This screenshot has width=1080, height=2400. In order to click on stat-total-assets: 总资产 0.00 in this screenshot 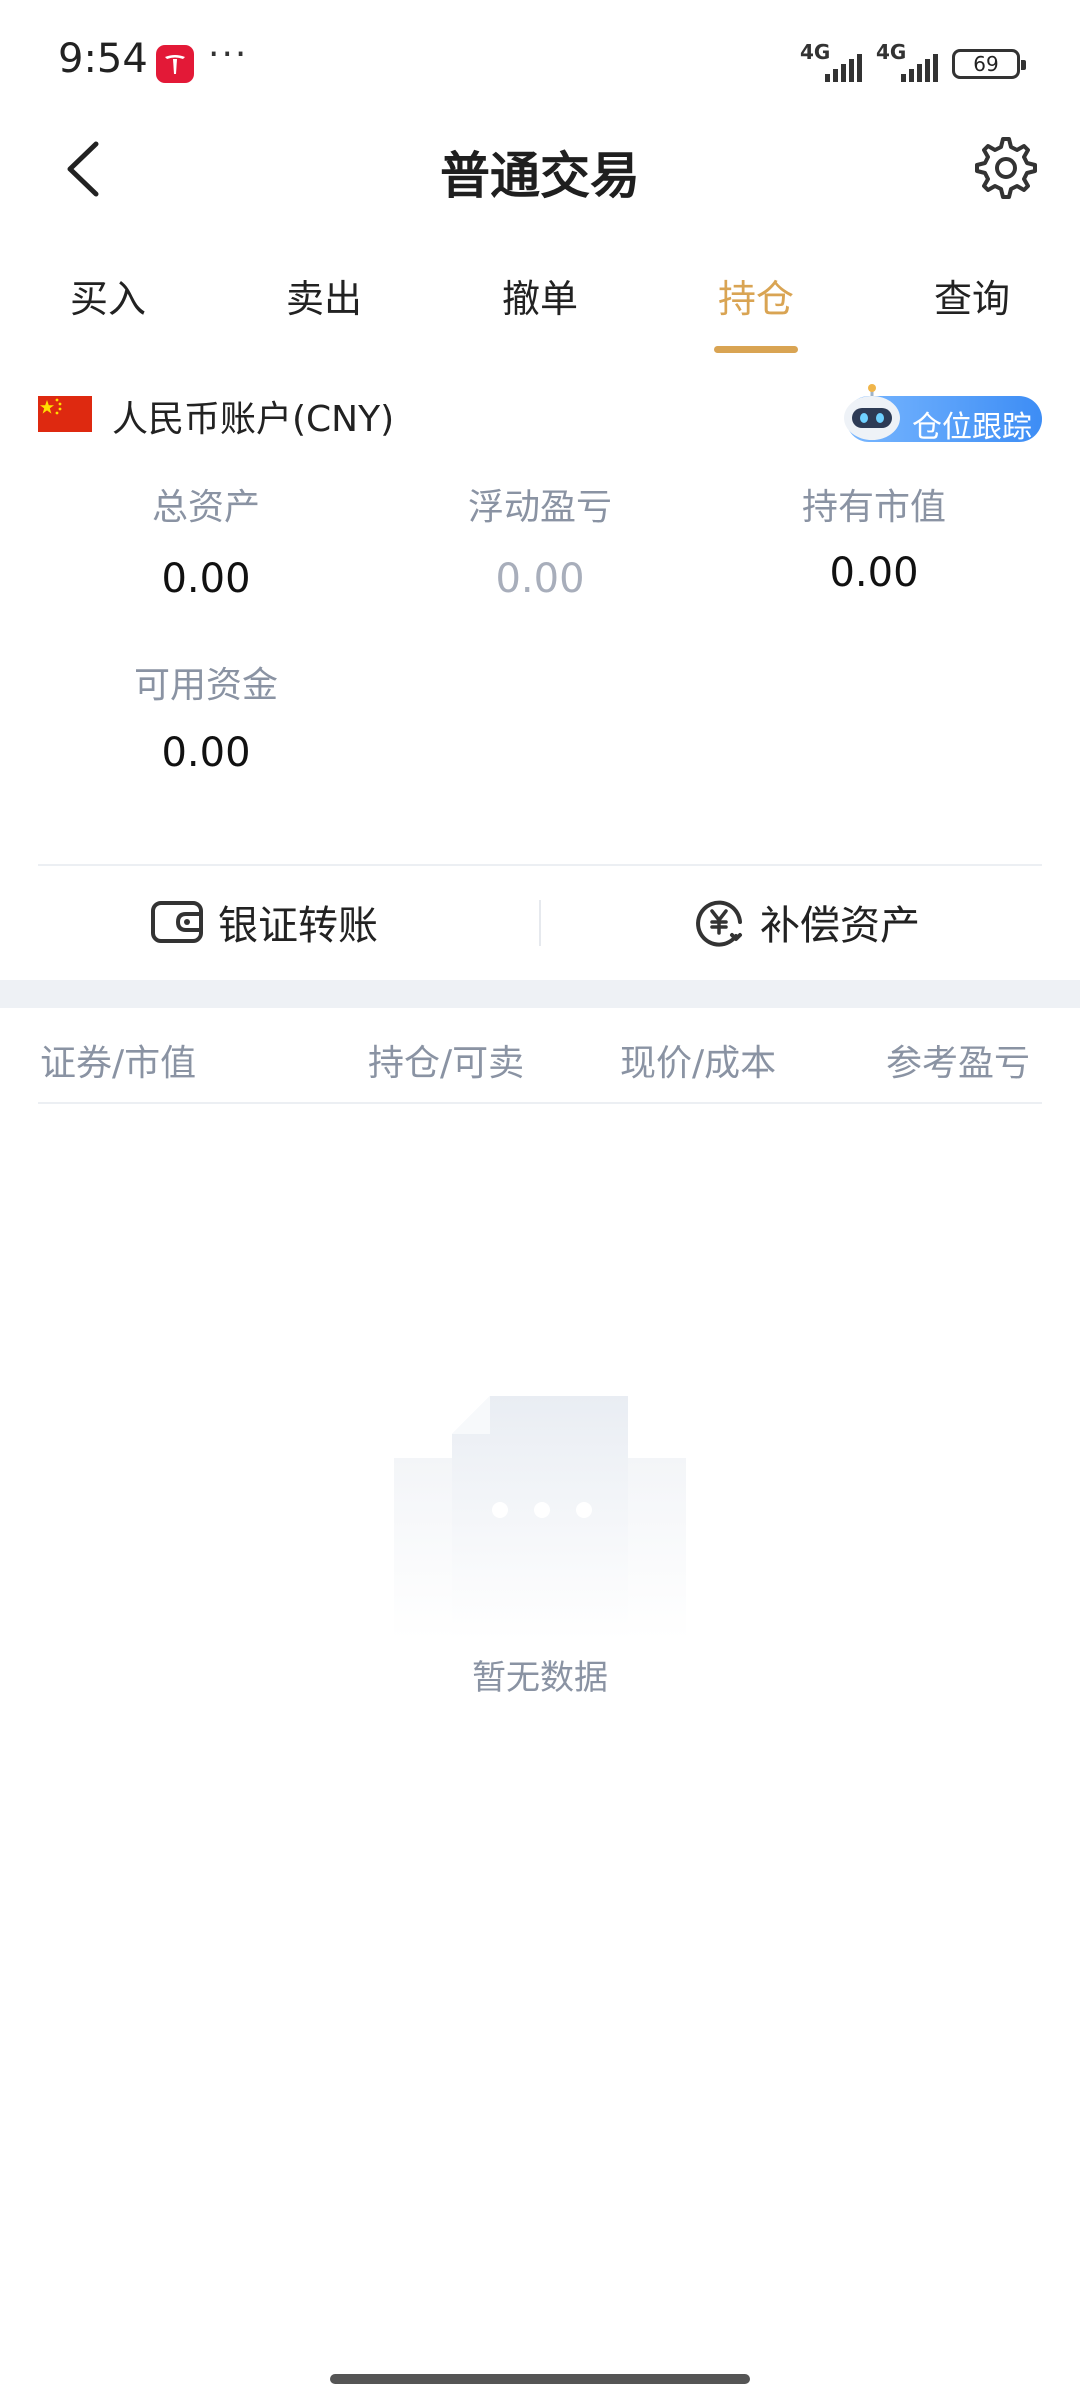, I will do `click(206, 540)`.